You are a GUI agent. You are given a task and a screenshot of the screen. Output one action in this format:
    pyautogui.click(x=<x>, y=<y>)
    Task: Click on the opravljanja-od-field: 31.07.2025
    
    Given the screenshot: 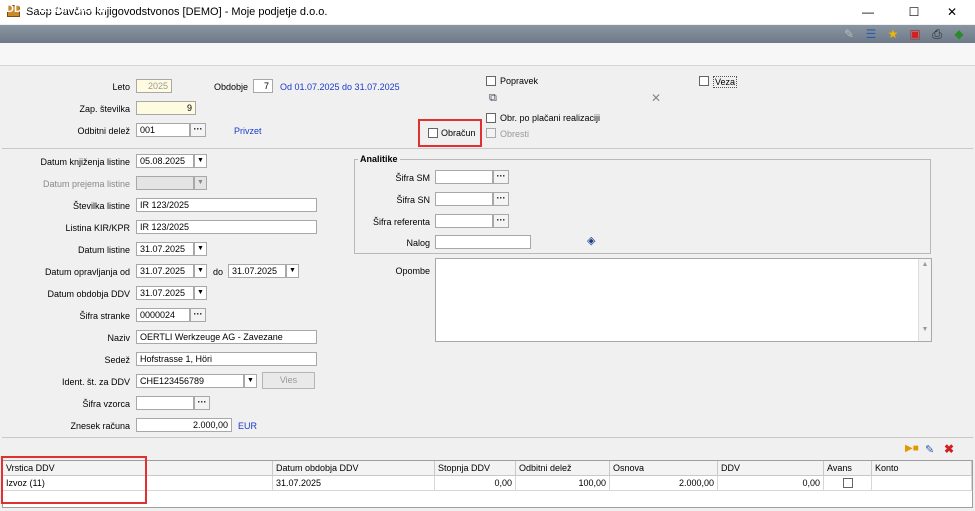 What is the action you would take?
    pyautogui.click(x=165, y=271)
    